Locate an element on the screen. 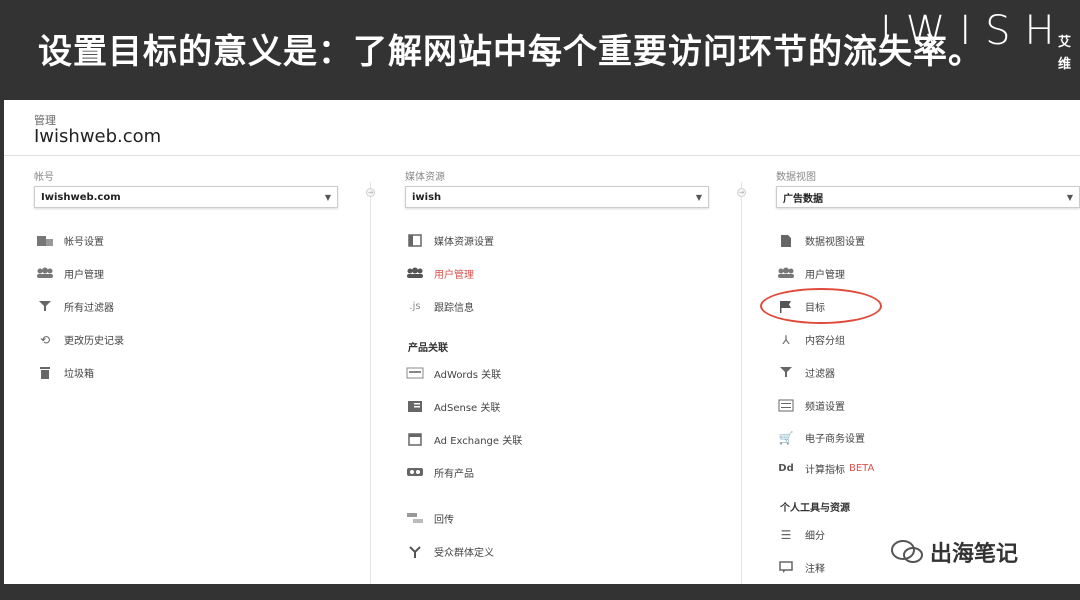 This screenshot has height=600, width=1080. adwords-link-item: AdWords 关联 is located at coordinates (453, 373).